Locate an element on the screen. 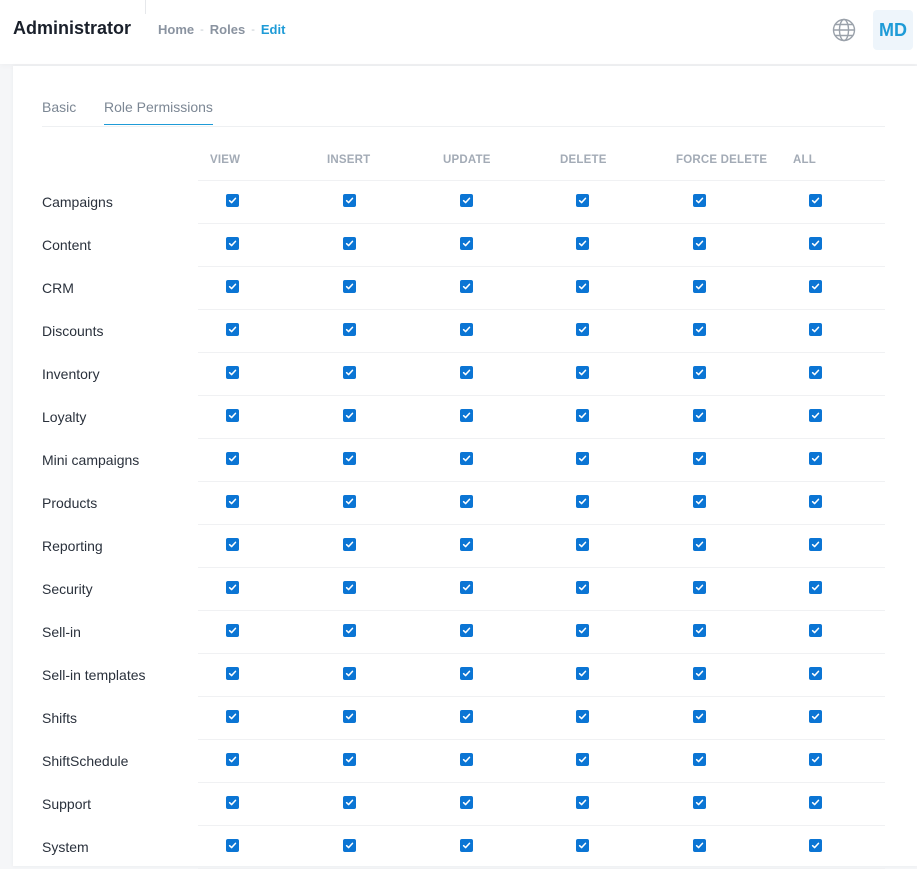  tab-basic: Basic is located at coordinates (59, 111).